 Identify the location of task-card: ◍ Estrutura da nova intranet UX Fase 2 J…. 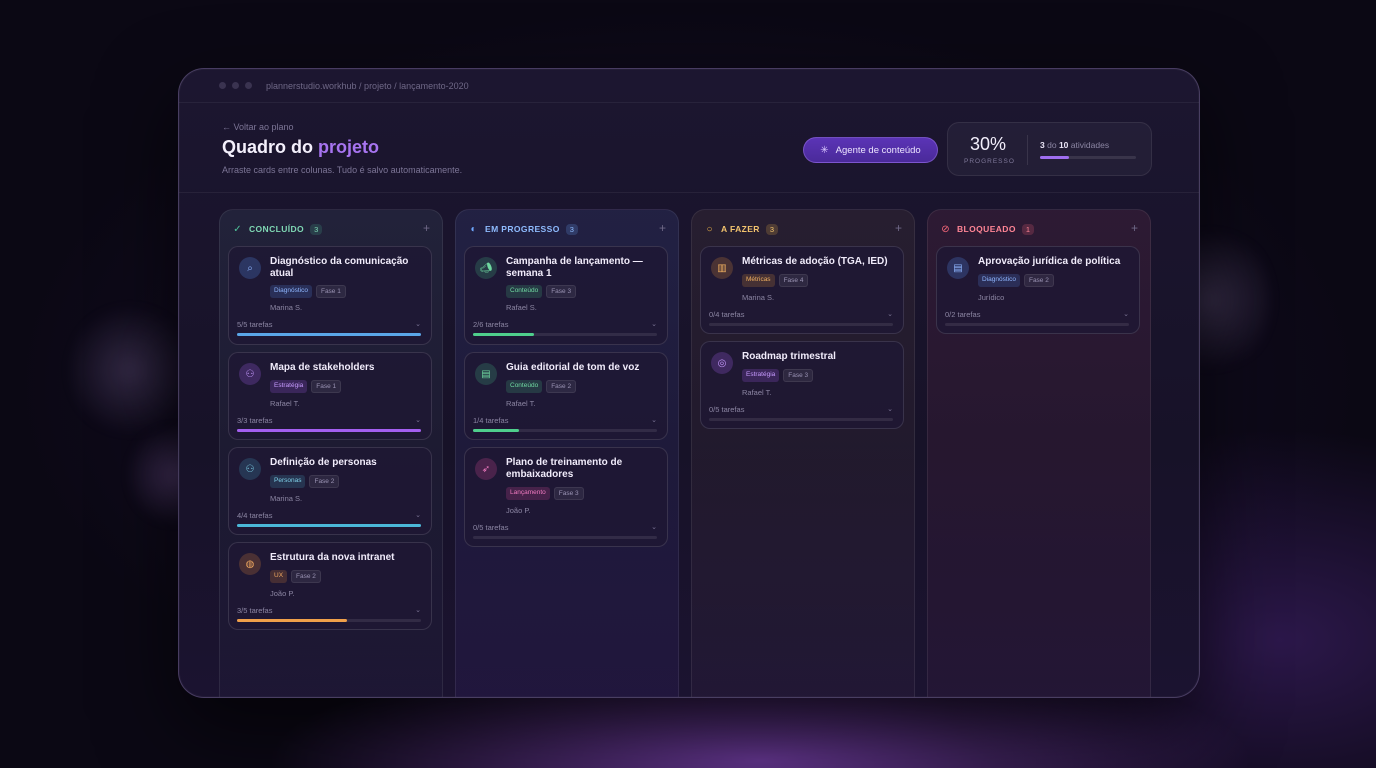
(330, 586).